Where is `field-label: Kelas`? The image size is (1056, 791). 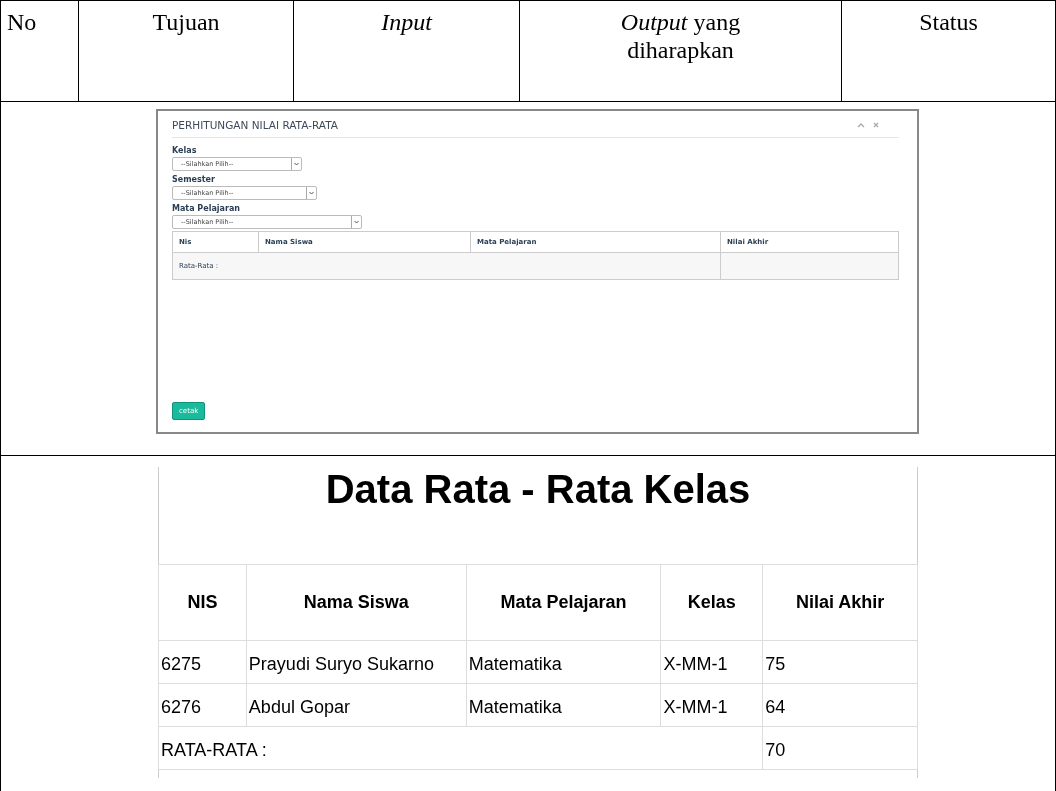 field-label: Kelas is located at coordinates (185, 150).